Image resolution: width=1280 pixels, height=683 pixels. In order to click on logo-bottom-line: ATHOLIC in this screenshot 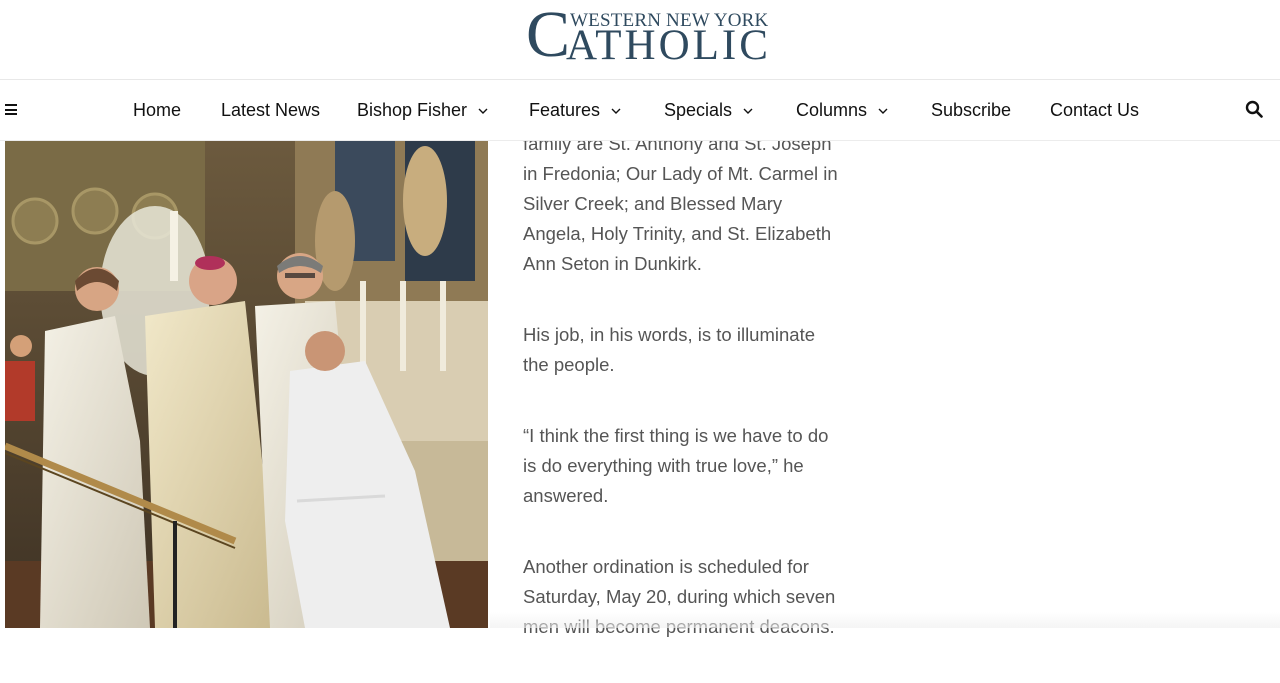, I will do `click(668, 45)`.